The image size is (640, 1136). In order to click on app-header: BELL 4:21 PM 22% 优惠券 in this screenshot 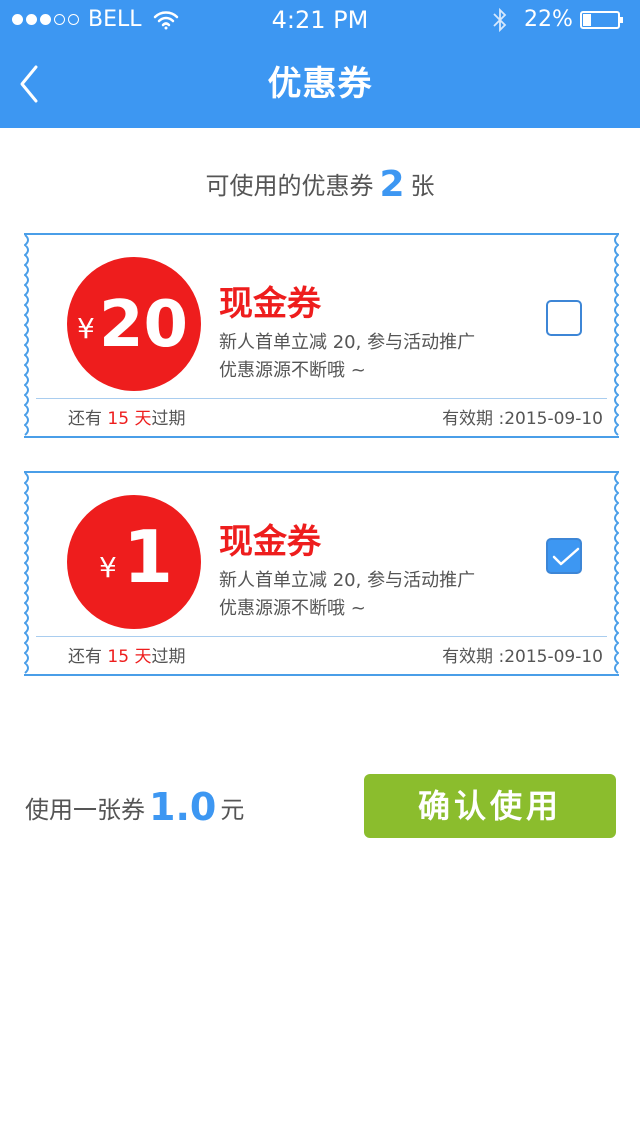, I will do `click(320, 64)`.